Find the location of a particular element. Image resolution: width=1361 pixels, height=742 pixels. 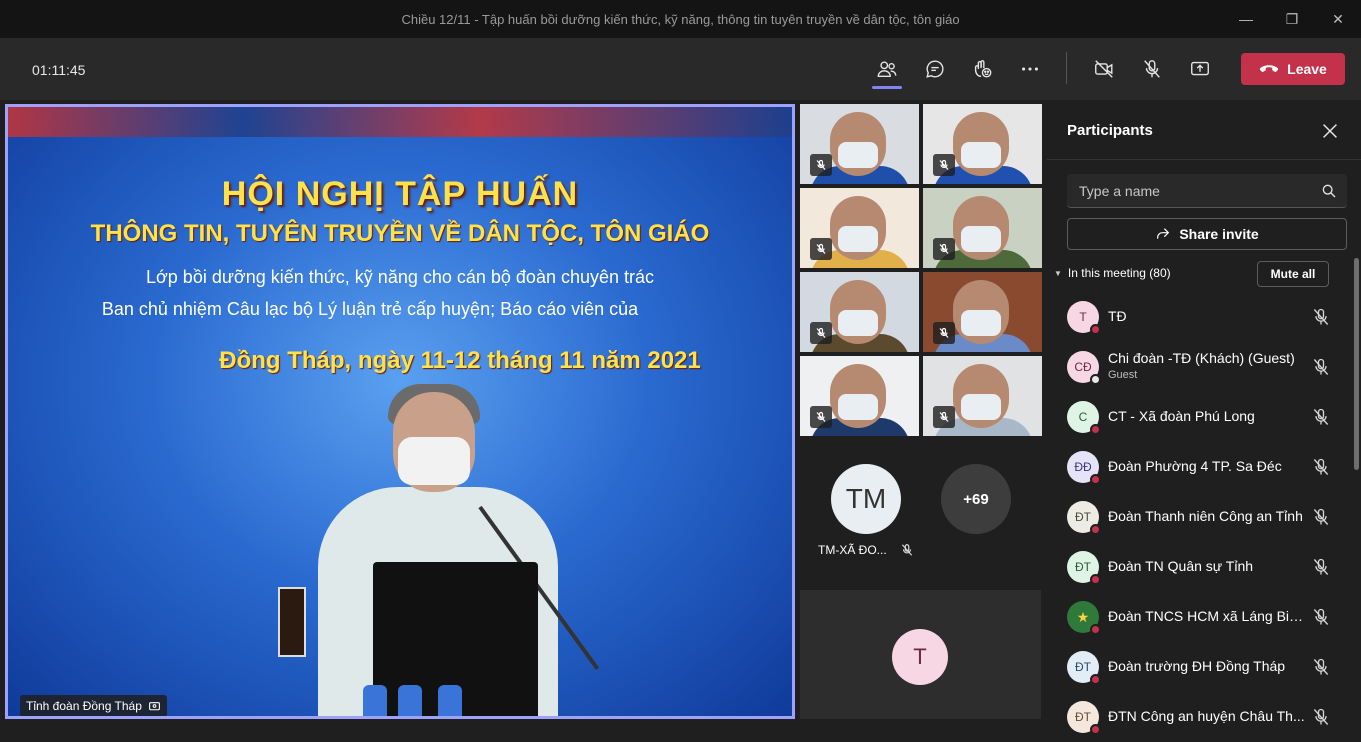

in-meeting-toggle: ▼ In this meeting (80) is located at coordinates (1112, 273).